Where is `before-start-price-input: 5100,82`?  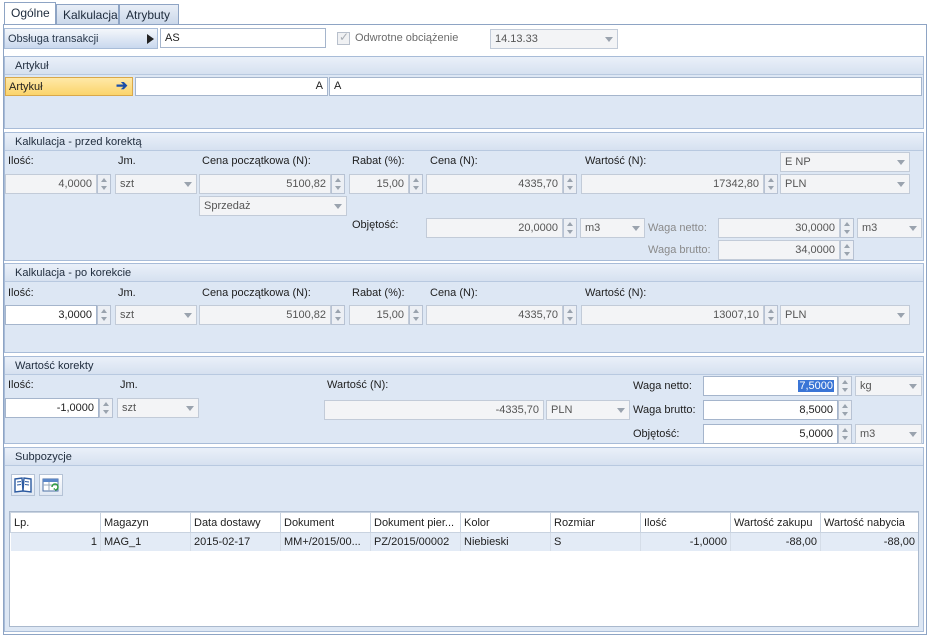
before-start-price-input: 5100,82 is located at coordinates (265, 184).